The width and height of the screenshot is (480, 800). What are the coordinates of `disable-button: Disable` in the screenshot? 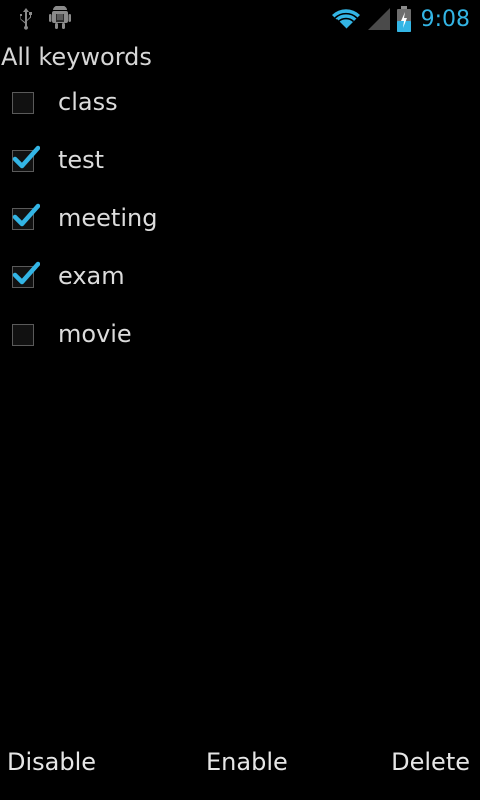 It's located at (51, 762).